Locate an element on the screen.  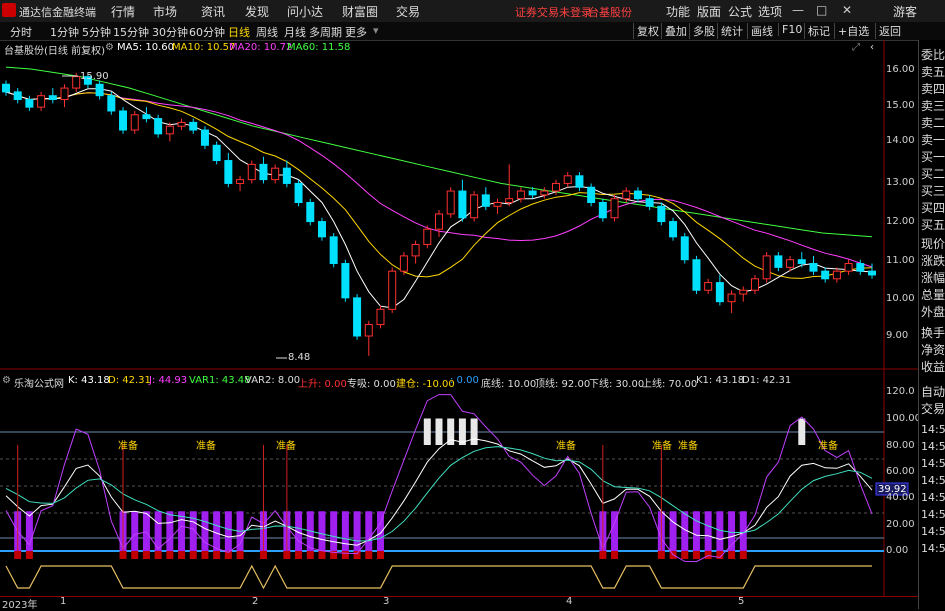
menu-caifuquan: 财富圈 is located at coordinates (360, 11).